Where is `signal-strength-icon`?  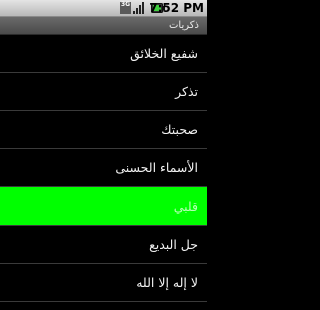
signal-strength-icon is located at coordinates (138, 8).